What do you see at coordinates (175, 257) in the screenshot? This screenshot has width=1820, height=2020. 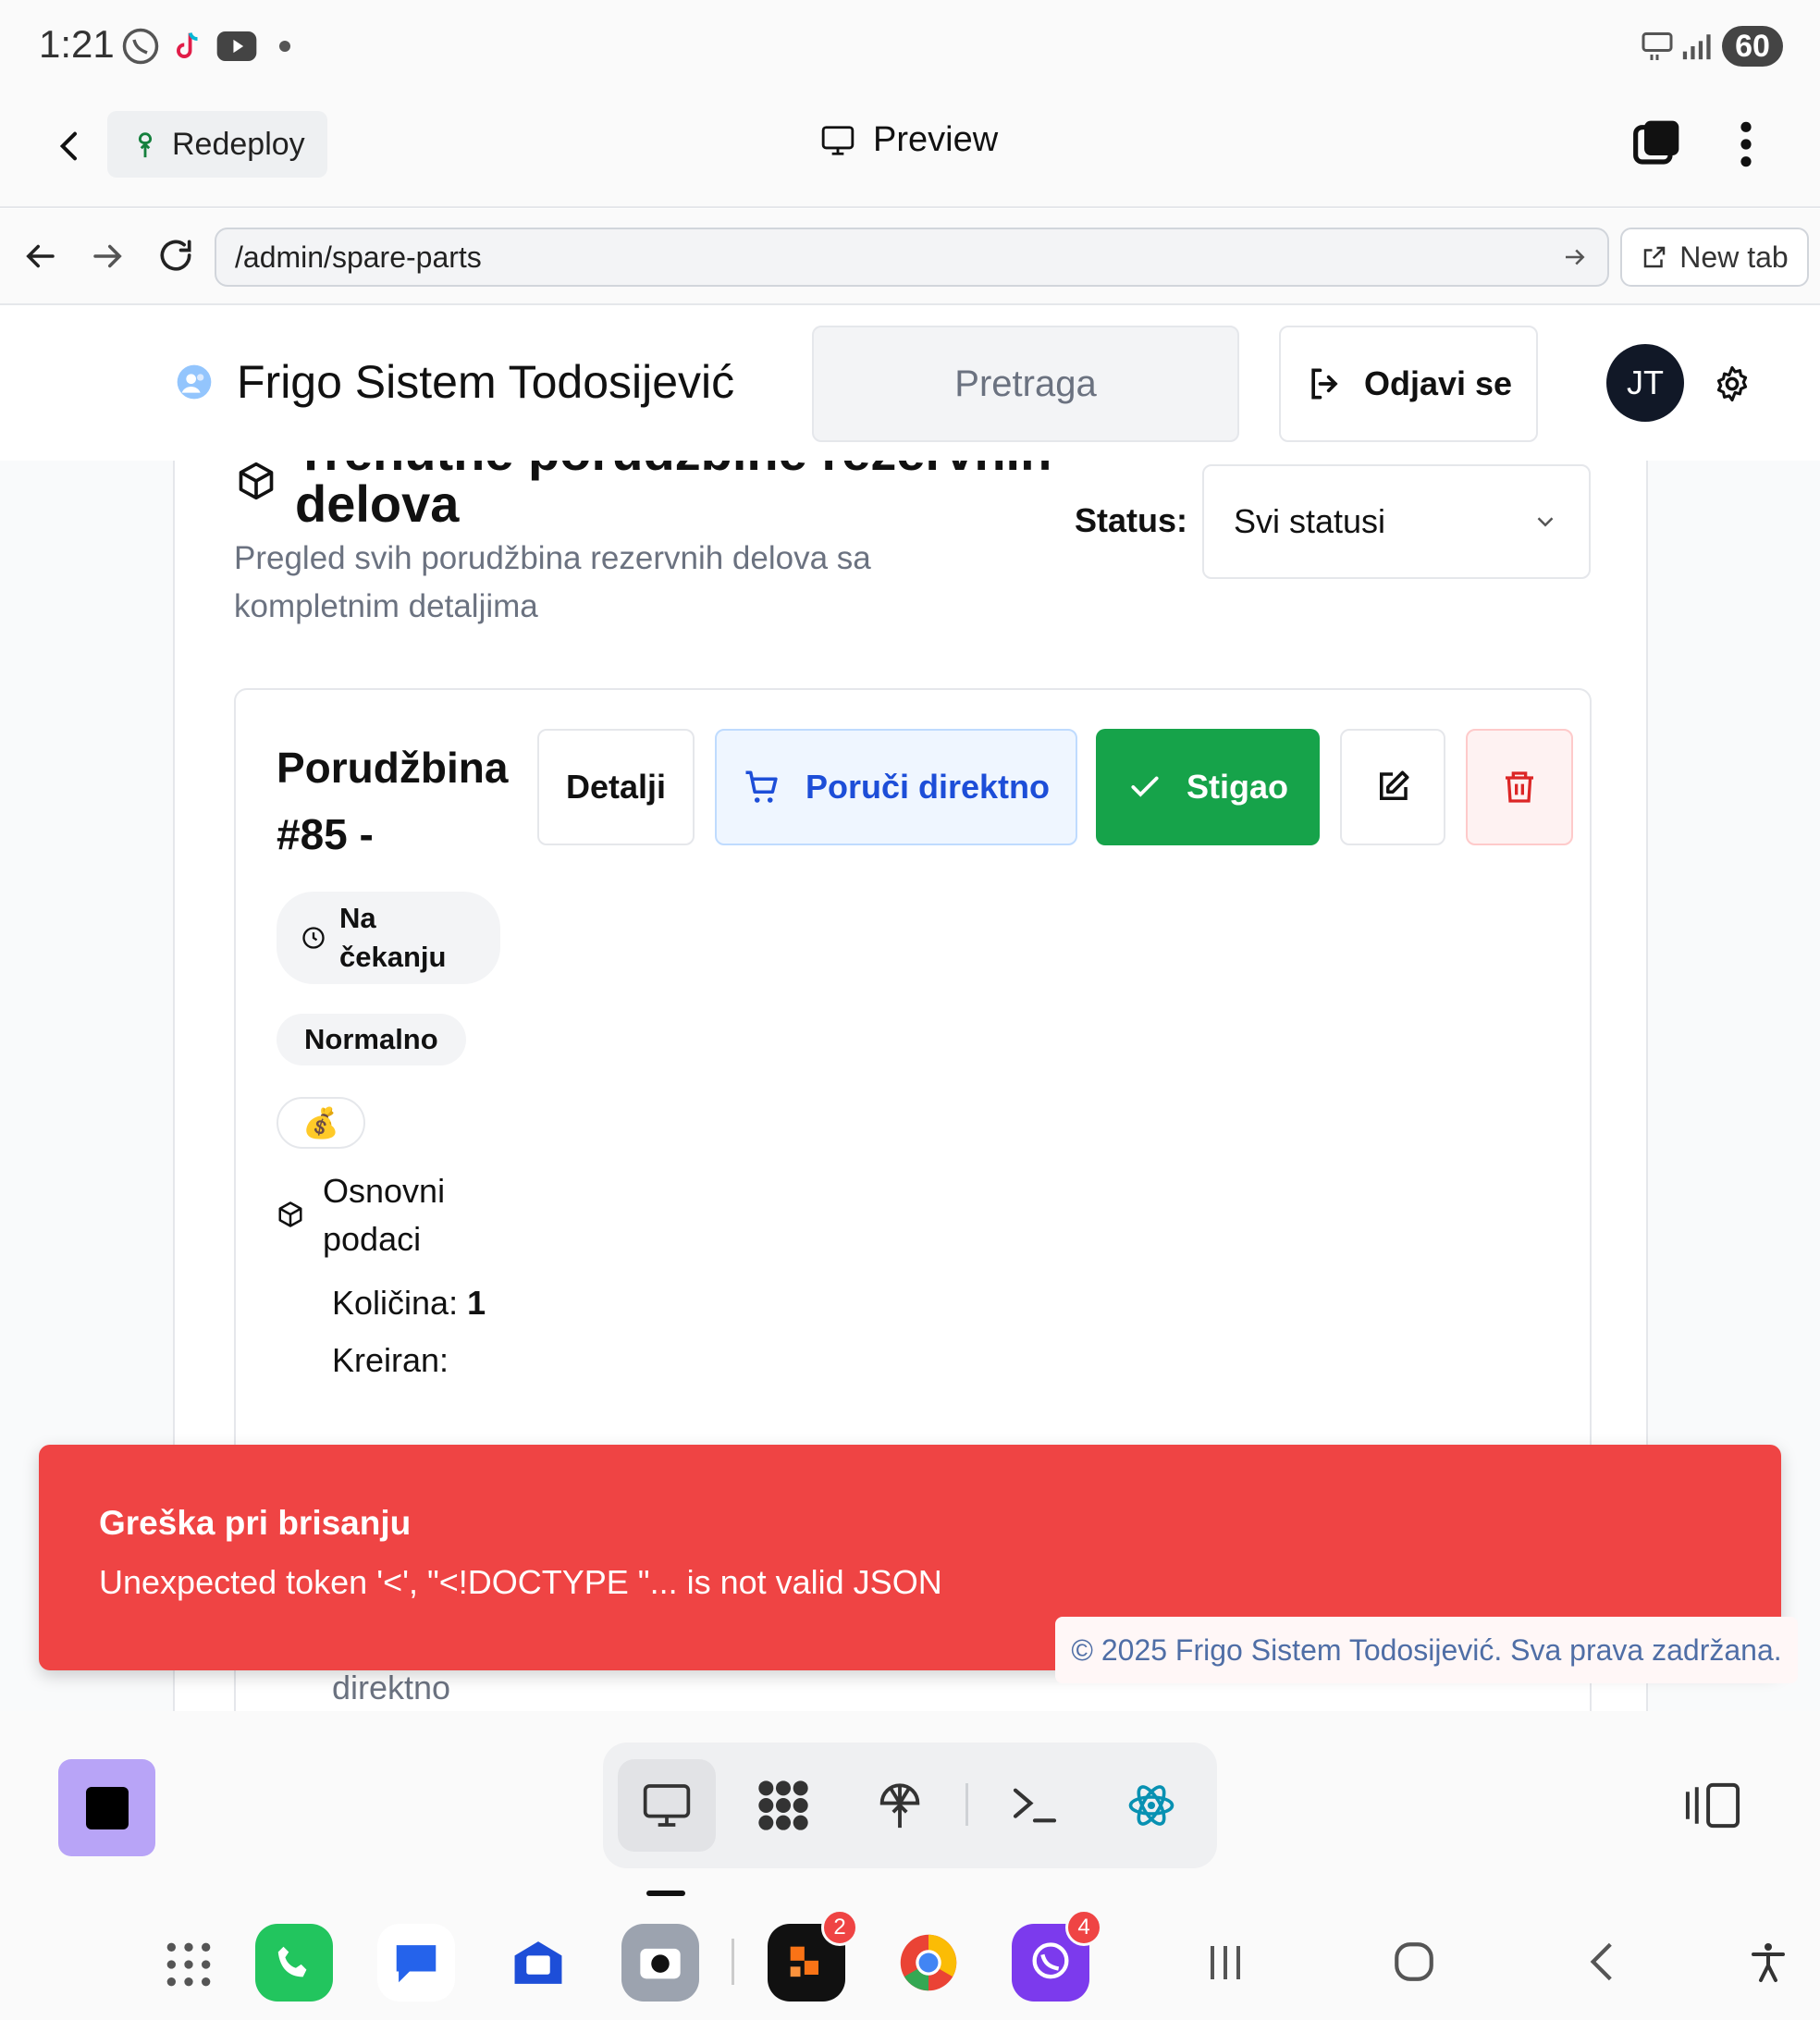 I see `reload-icon` at bounding box center [175, 257].